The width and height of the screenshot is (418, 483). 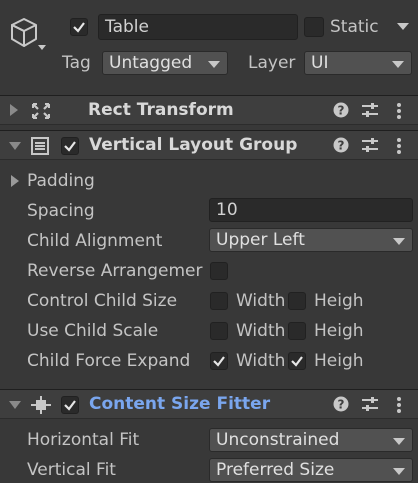 I want to click on rect-transform-icon, so click(x=41, y=113).